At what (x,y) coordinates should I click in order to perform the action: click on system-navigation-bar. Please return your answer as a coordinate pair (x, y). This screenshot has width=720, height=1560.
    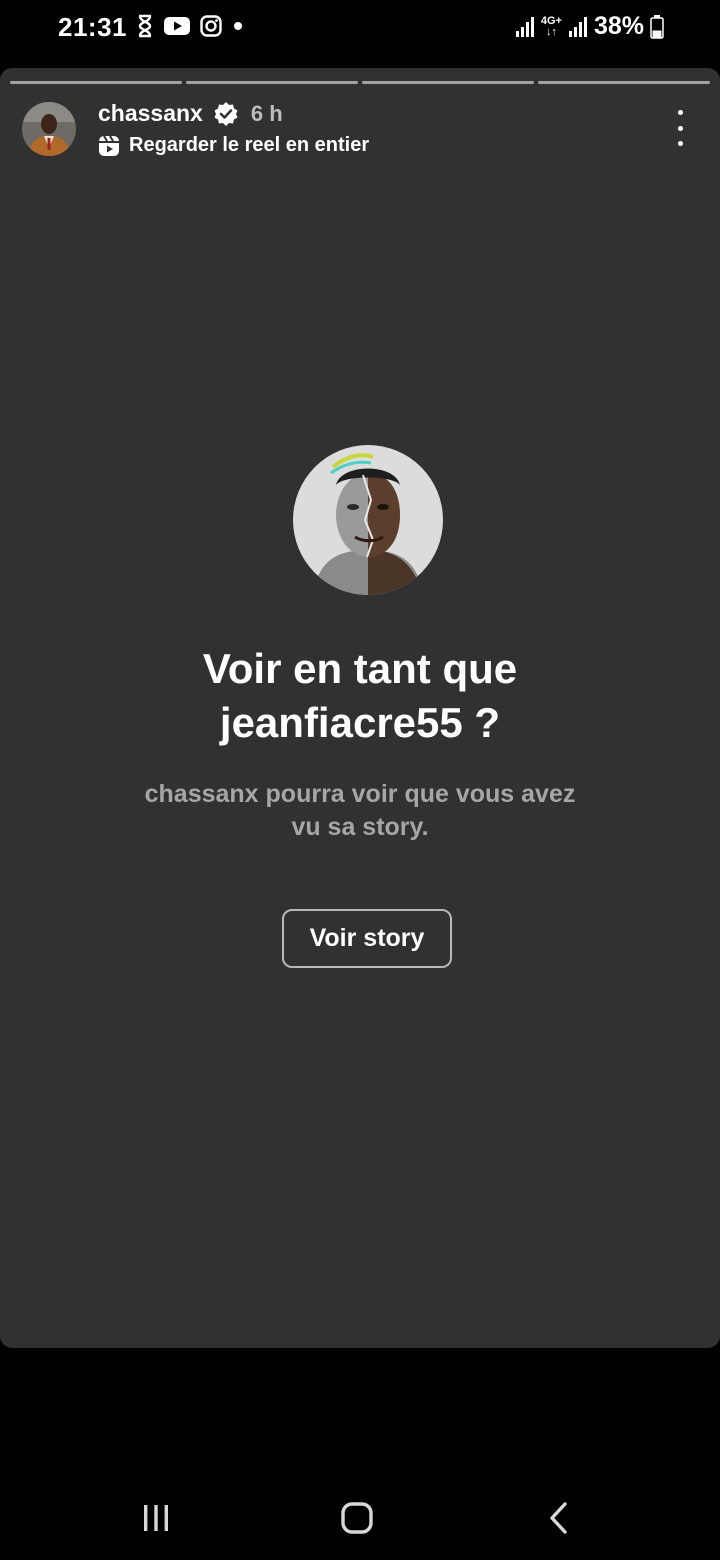
    Looking at the image, I should click on (360, 1518).